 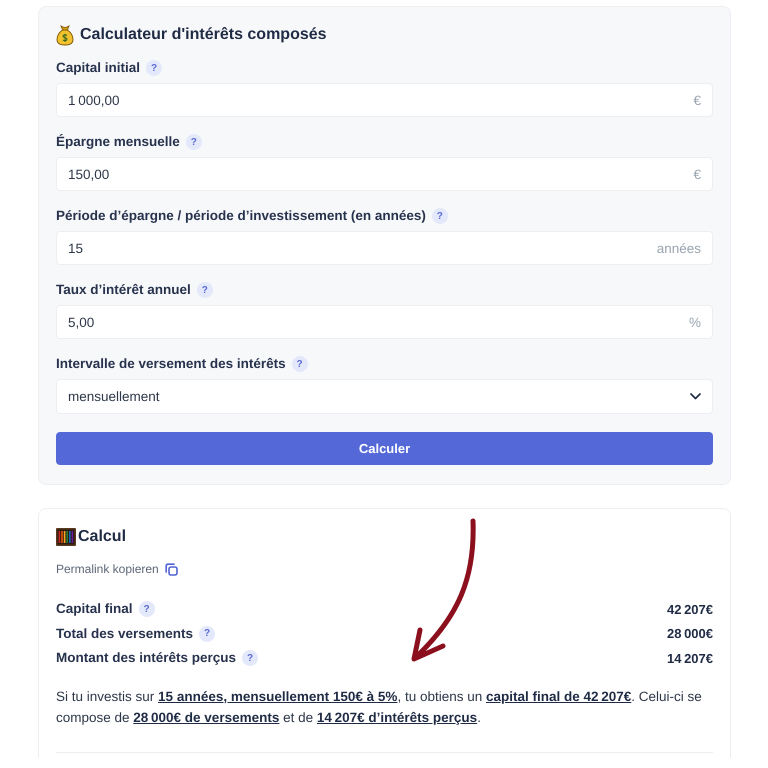 I want to click on summary-link: 28 000€ de versements, so click(x=206, y=717).